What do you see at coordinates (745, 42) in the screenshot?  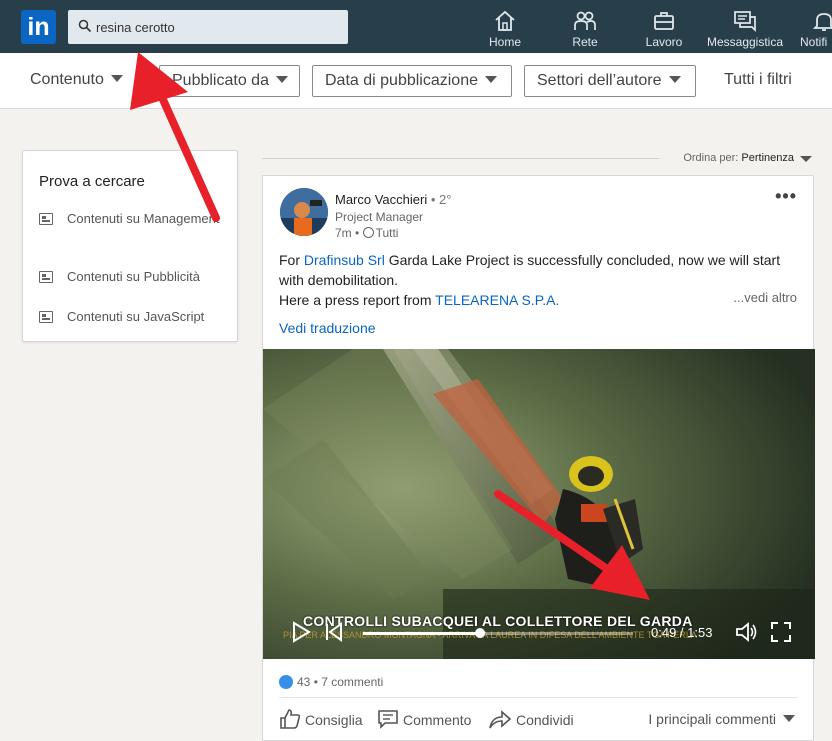 I see `nav-messaging-label: Messaggistica` at bounding box center [745, 42].